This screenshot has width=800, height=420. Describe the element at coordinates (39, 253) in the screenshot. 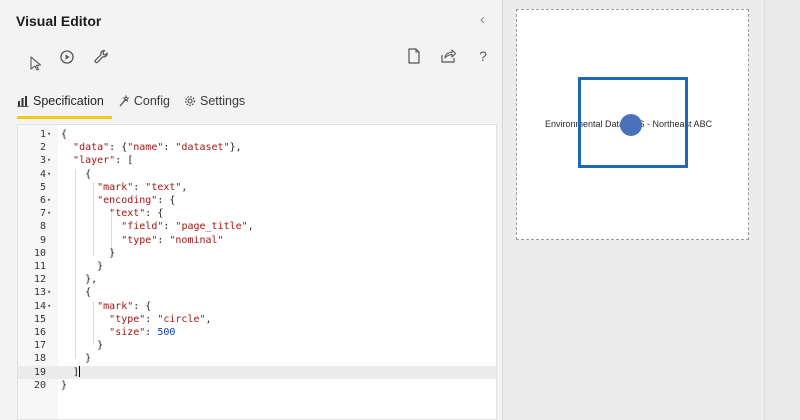

I see `line-number: 10` at that location.